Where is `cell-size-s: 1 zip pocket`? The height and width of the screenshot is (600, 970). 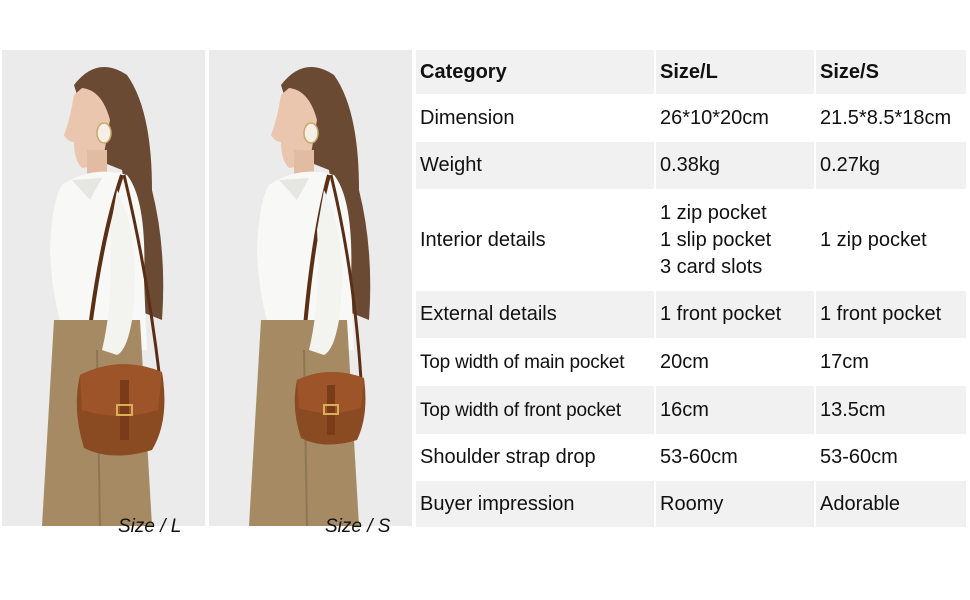 cell-size-s: 1 zip pocket is located at coordinates (890, 240).